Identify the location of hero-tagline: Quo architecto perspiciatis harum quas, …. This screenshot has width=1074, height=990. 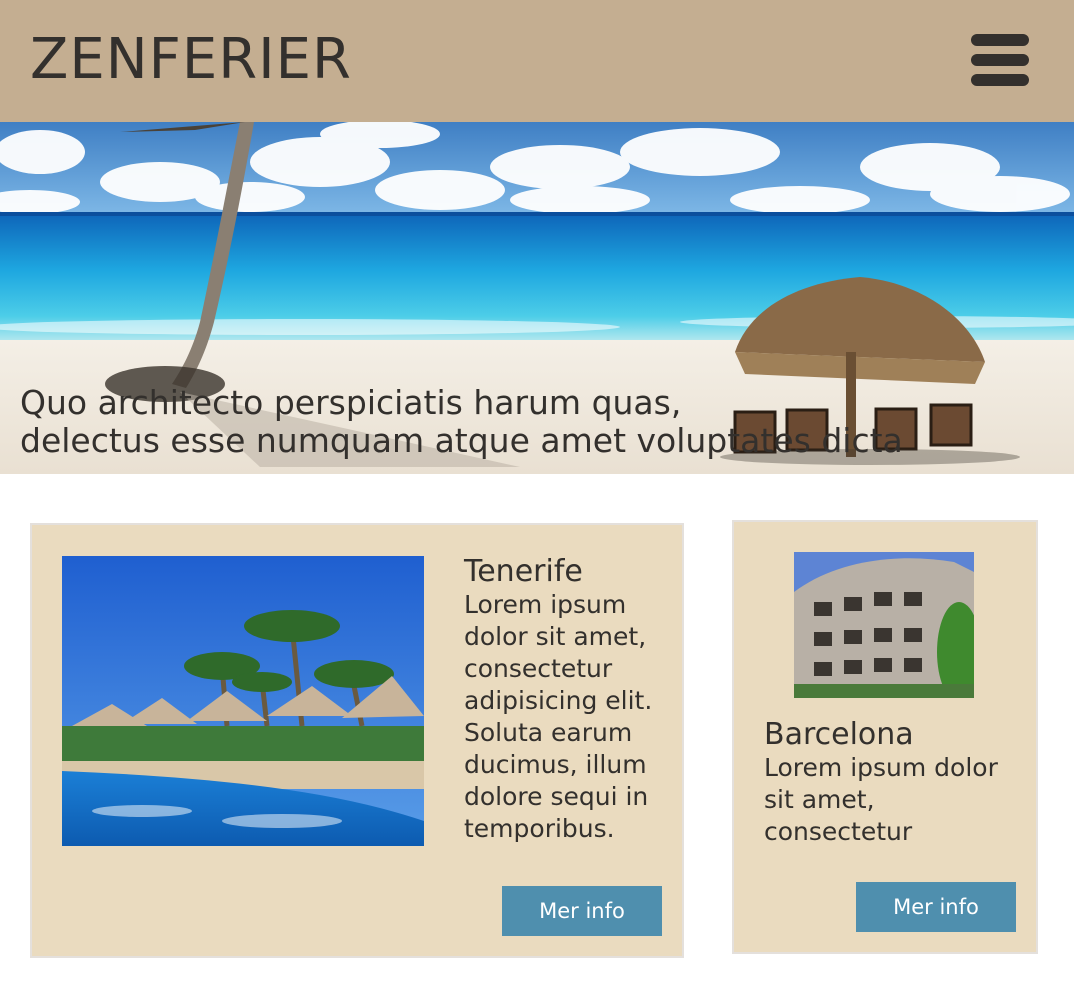
(470, 422).